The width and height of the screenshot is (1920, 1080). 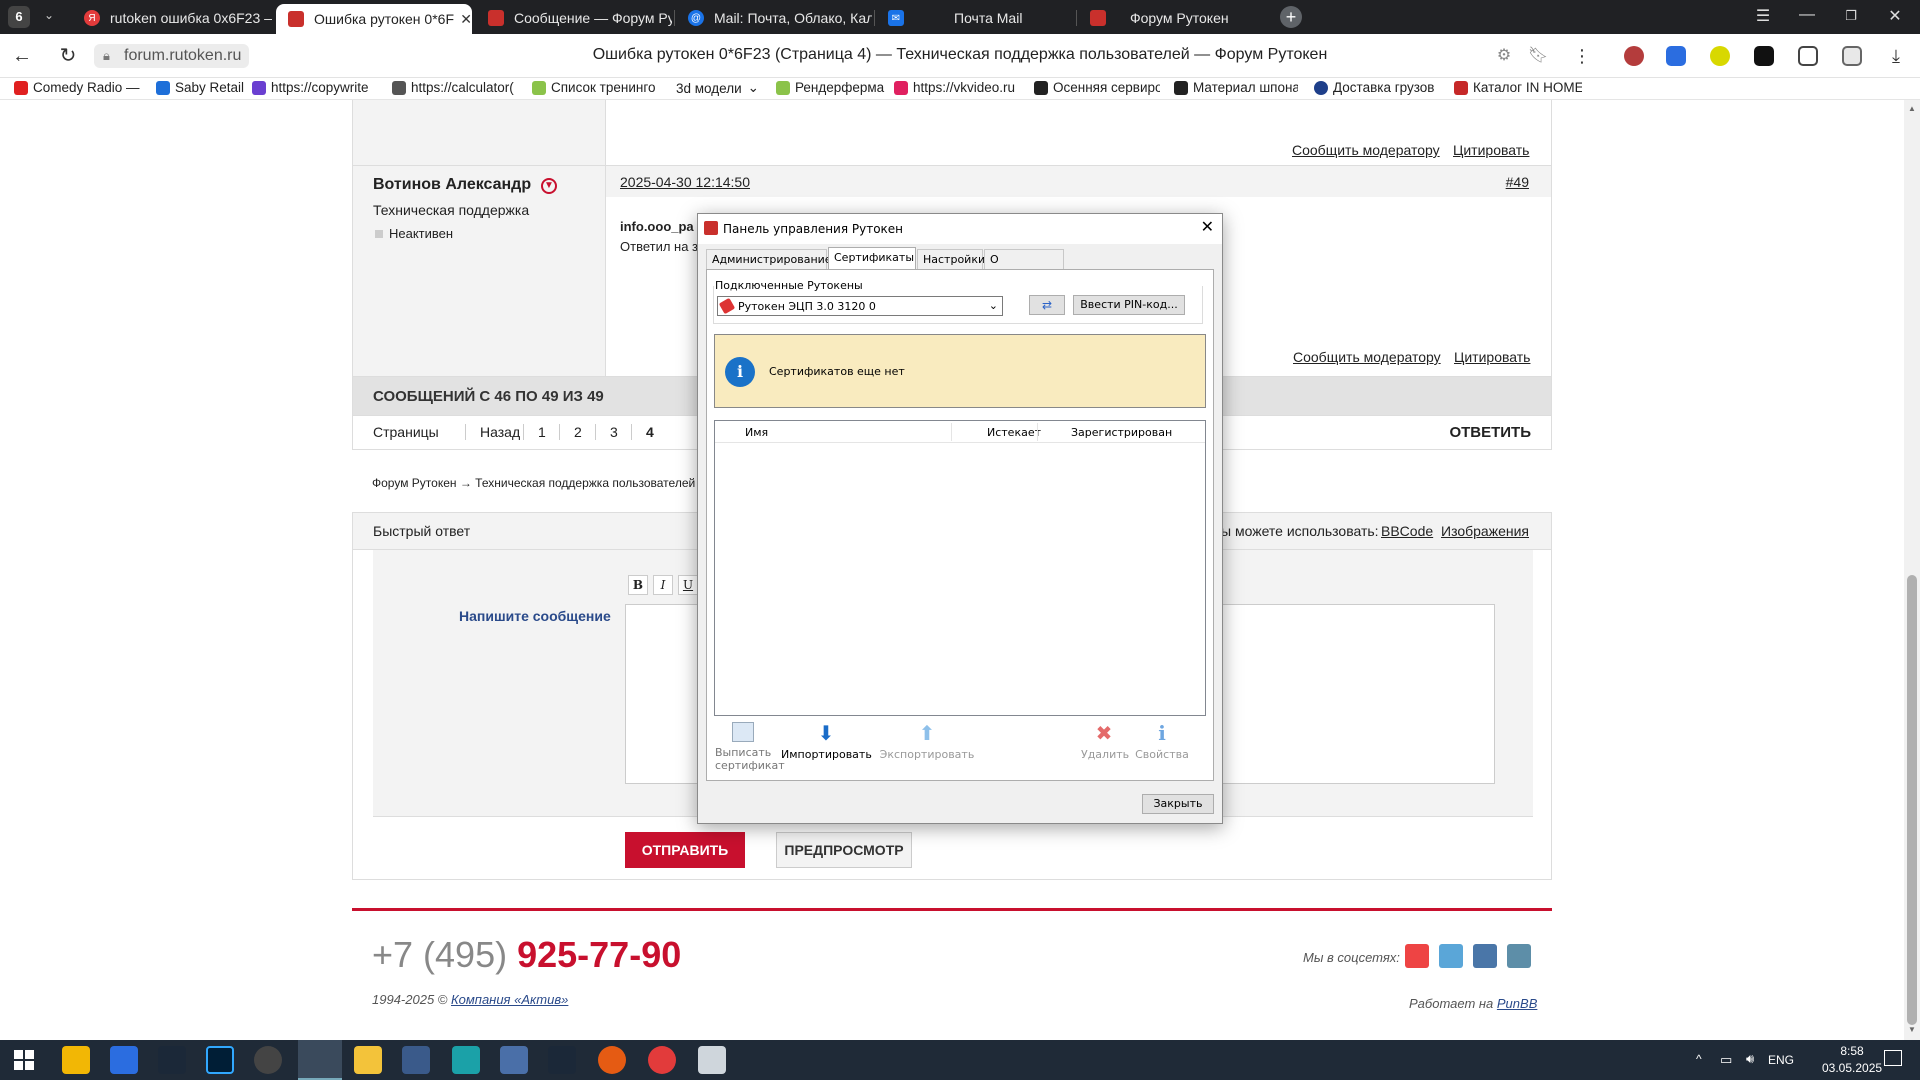 What do you see at coordinates (1097, 87) in the screenshot?
I see `bookmark-item: Осенняя сервиро` at bounding box center [1097, 87].